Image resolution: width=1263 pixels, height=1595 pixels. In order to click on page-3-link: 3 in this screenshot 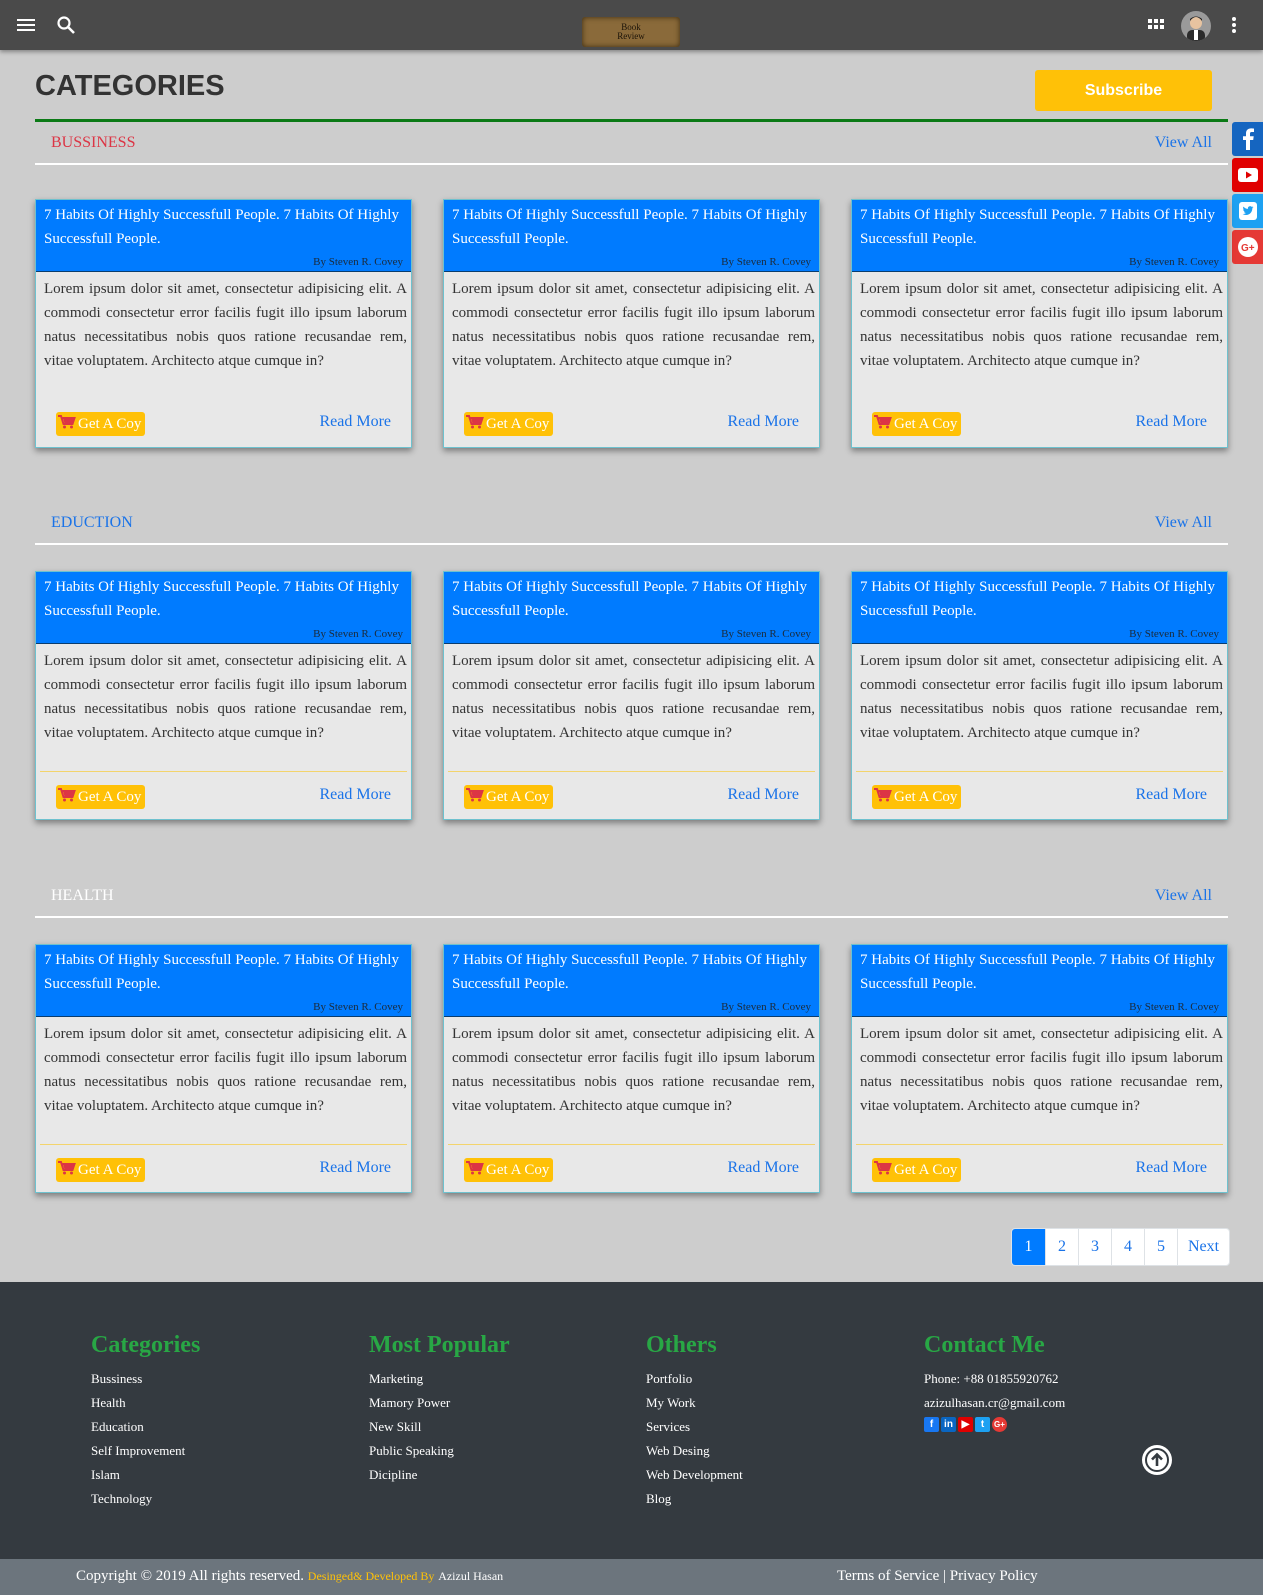, I will do `click(1094, 1247)`.